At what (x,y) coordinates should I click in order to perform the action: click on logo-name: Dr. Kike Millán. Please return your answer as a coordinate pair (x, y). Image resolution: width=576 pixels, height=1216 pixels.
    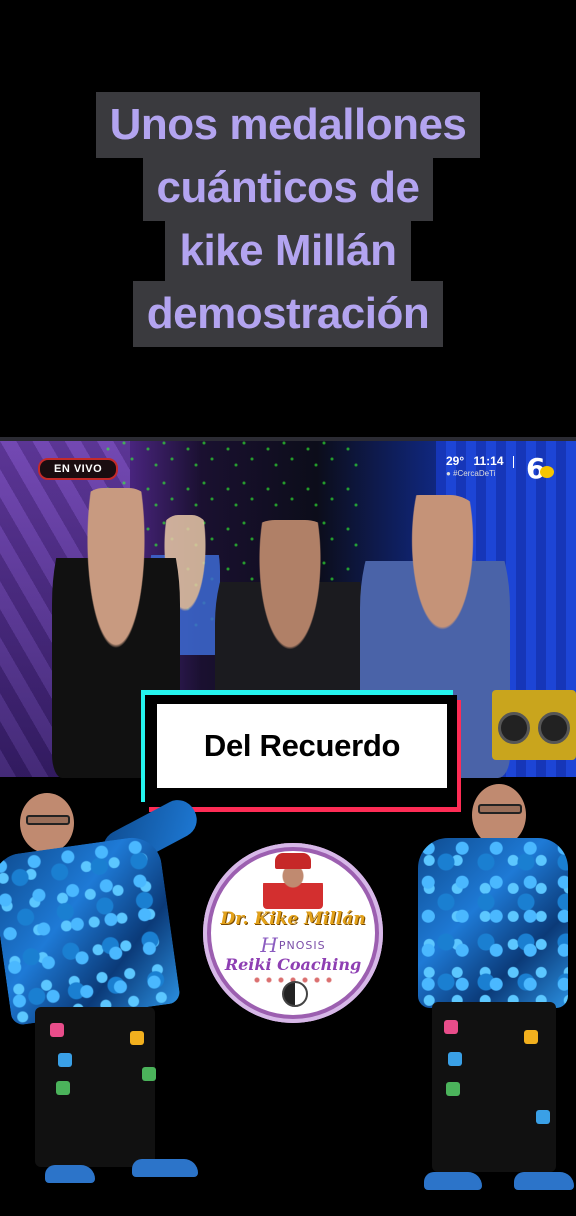
    Looking at the image, I should click on (293, 919).